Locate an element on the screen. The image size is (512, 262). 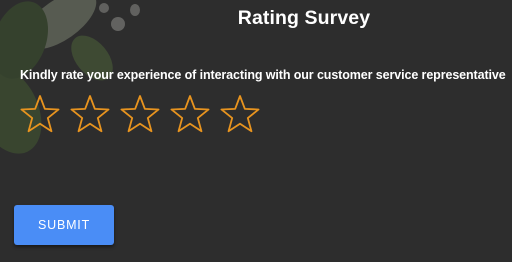
star-3-icon is located at coordinates (140, 114).